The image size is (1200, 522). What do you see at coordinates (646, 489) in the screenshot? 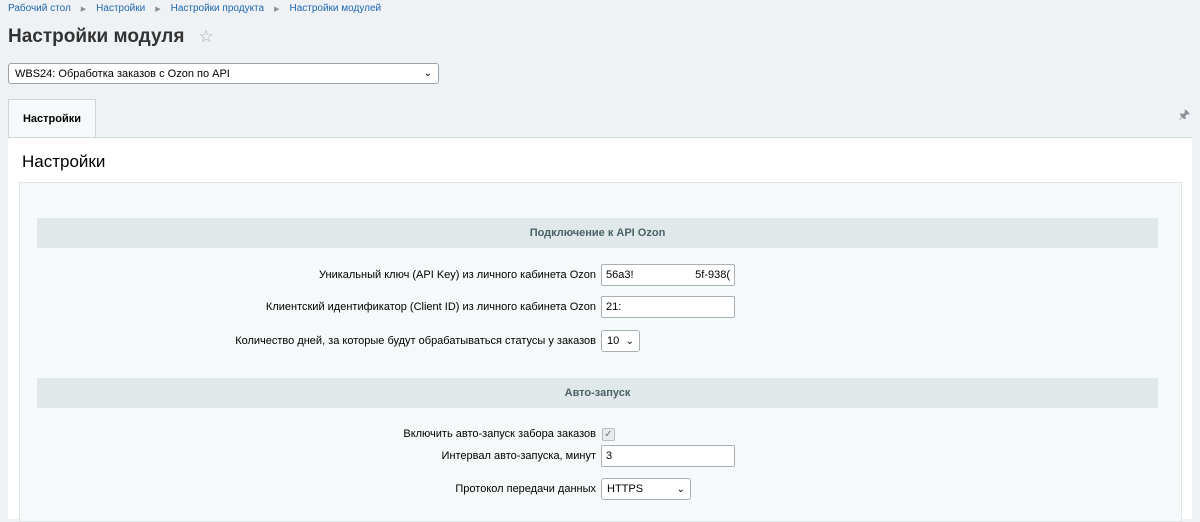
I see `protocol-select: HTTPS ⌄` at bounding box center [646, 489].